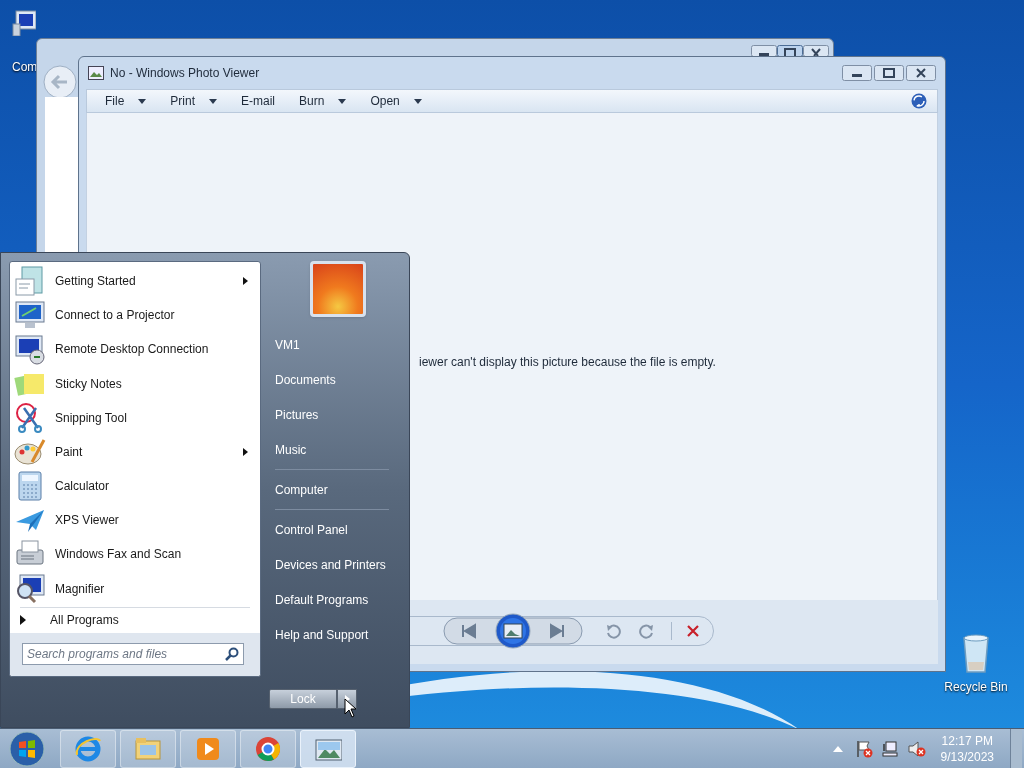  Describe the element at coordinates (332, 564) in the screenshot. I see `start-menu-link: Devices and Printers` at that location.